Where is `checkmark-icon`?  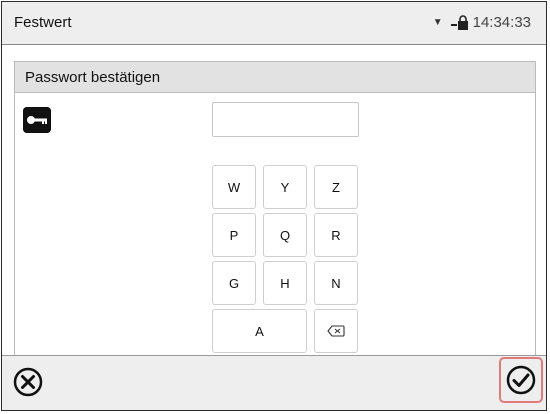 checkmark-icon is located at coordinates (521, 380).